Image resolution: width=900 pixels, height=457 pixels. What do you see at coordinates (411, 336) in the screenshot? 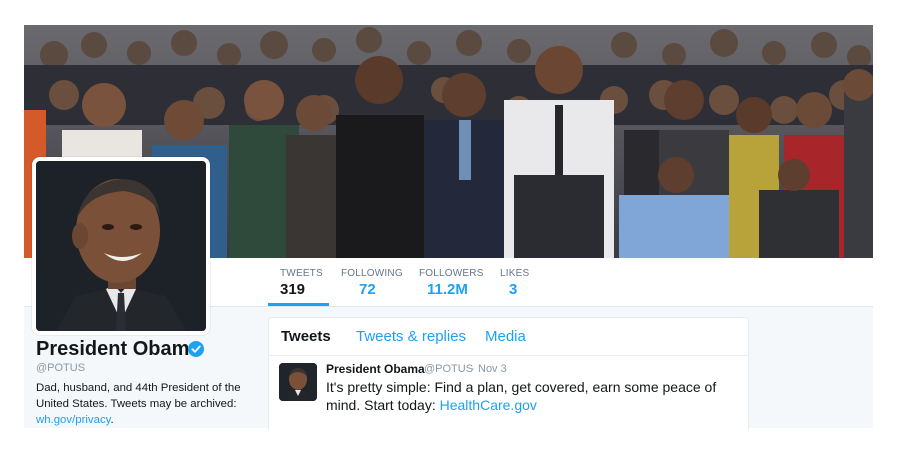
I see `tab-tweets-and-replies: Tweets & replies` at bounding box center [411, 336].